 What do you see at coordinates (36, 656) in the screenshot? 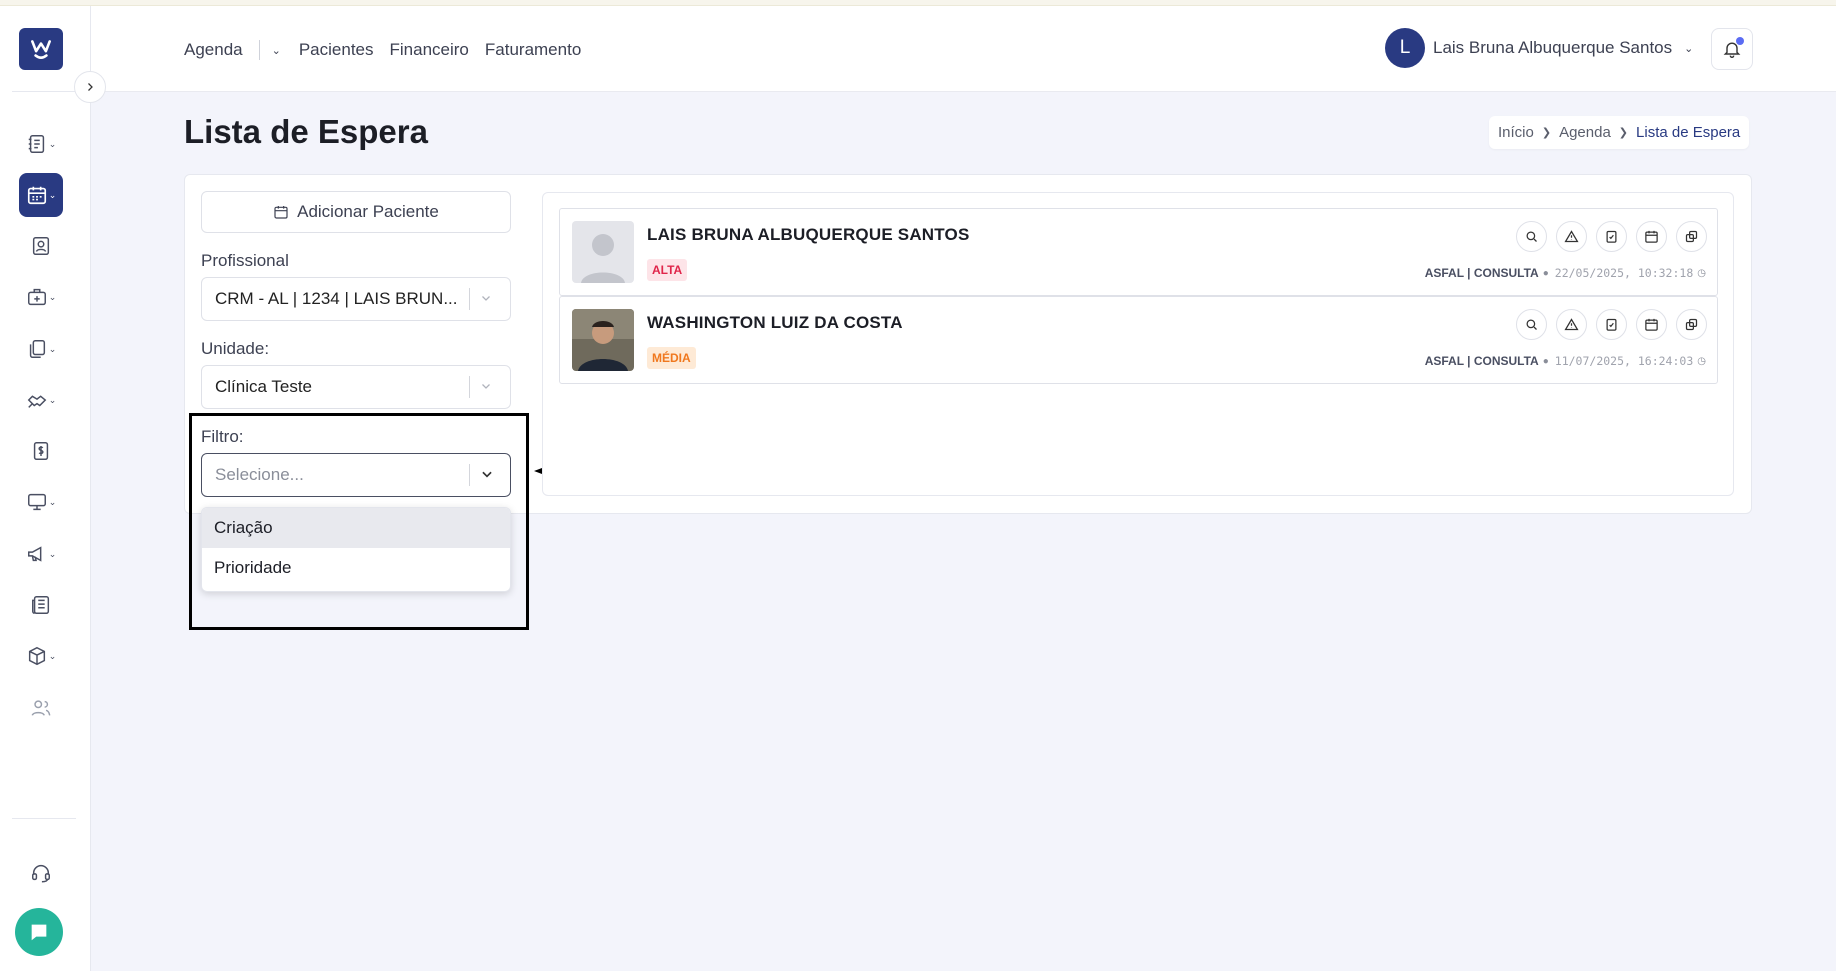
I see `box-icon` at bounding box center [36, 656].